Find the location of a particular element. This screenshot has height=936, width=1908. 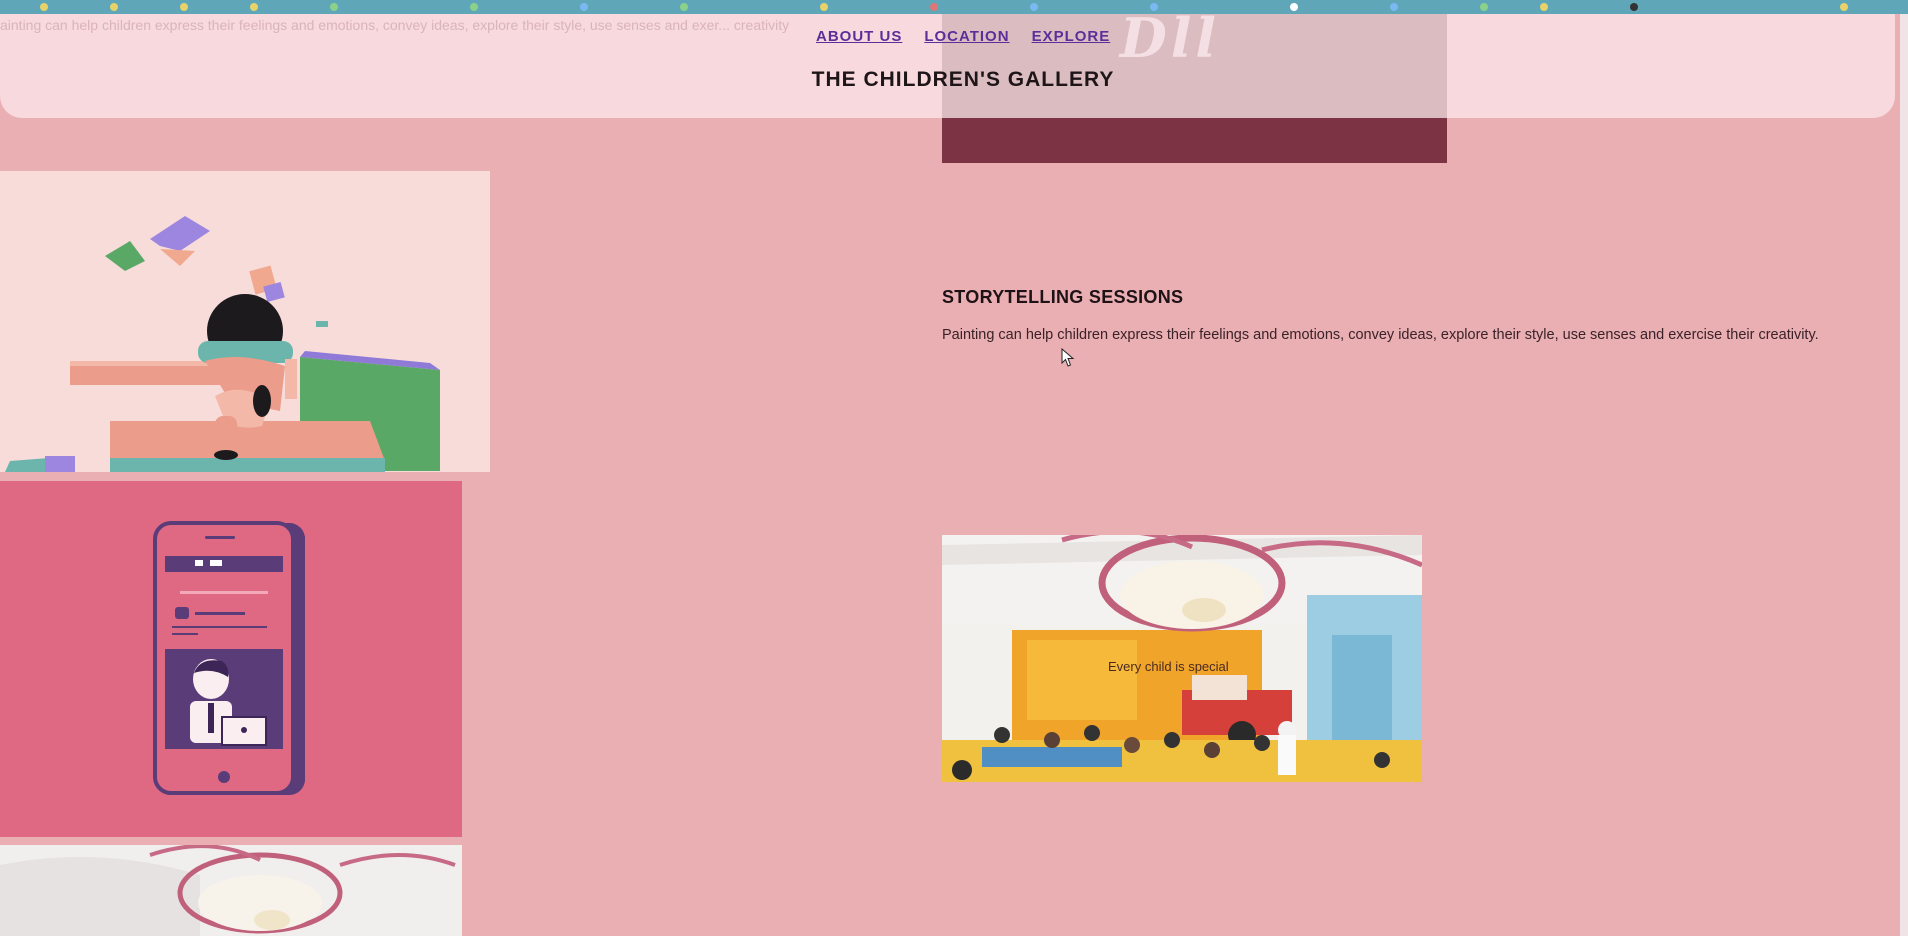

nav-explore: EXPLORE is located at coordinates (1071, 36).